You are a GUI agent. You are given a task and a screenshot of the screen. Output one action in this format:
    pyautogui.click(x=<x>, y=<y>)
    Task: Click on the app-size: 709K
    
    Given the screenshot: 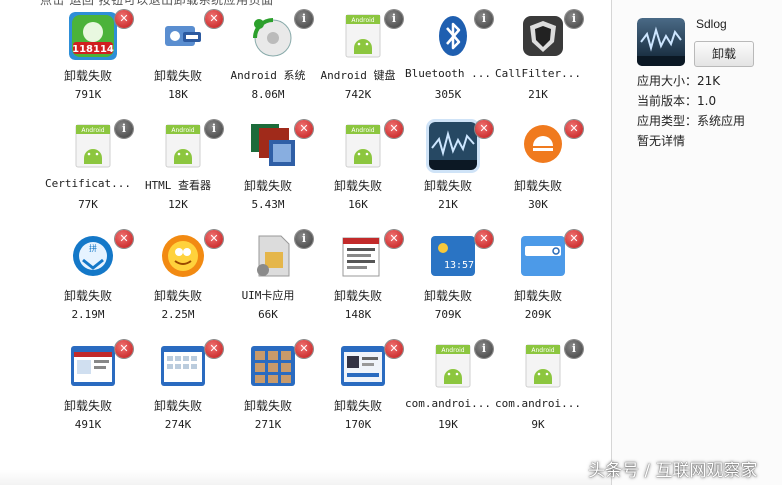 What is the action you would take?
    pyautogui.click(x=448, y=314)
    